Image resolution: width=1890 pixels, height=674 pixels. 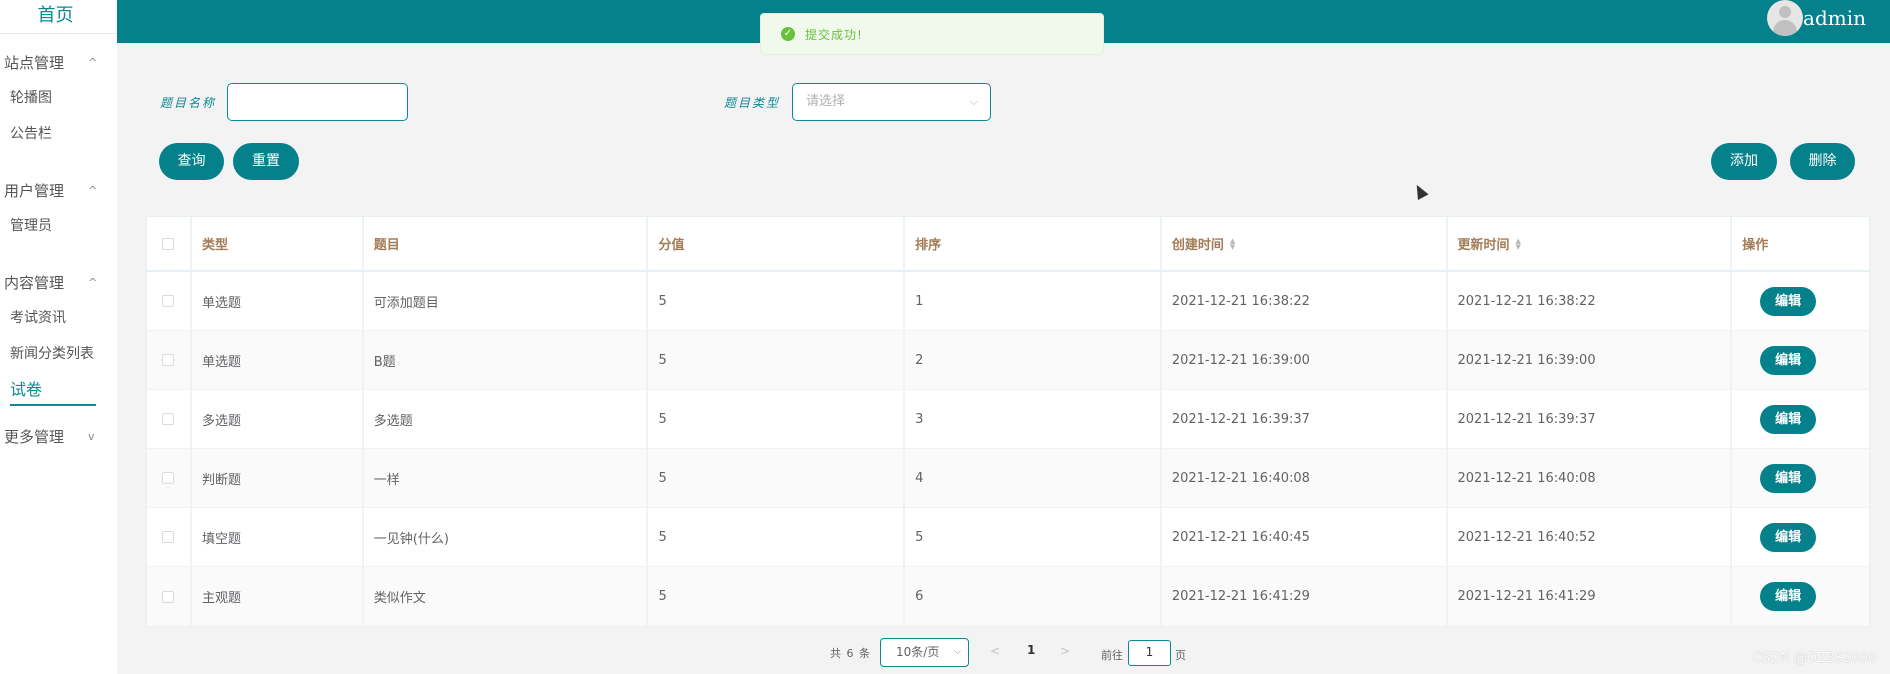 What do you see at coordinates (317, 102) in the screenshot?
I see `title-name-input` at bounding box center [317, 102].